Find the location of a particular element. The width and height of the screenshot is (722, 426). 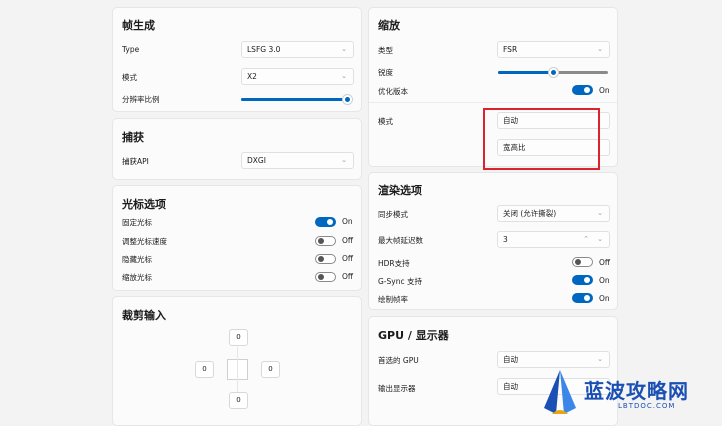

optimized-version-state: On is located at coordinates (604, 90).